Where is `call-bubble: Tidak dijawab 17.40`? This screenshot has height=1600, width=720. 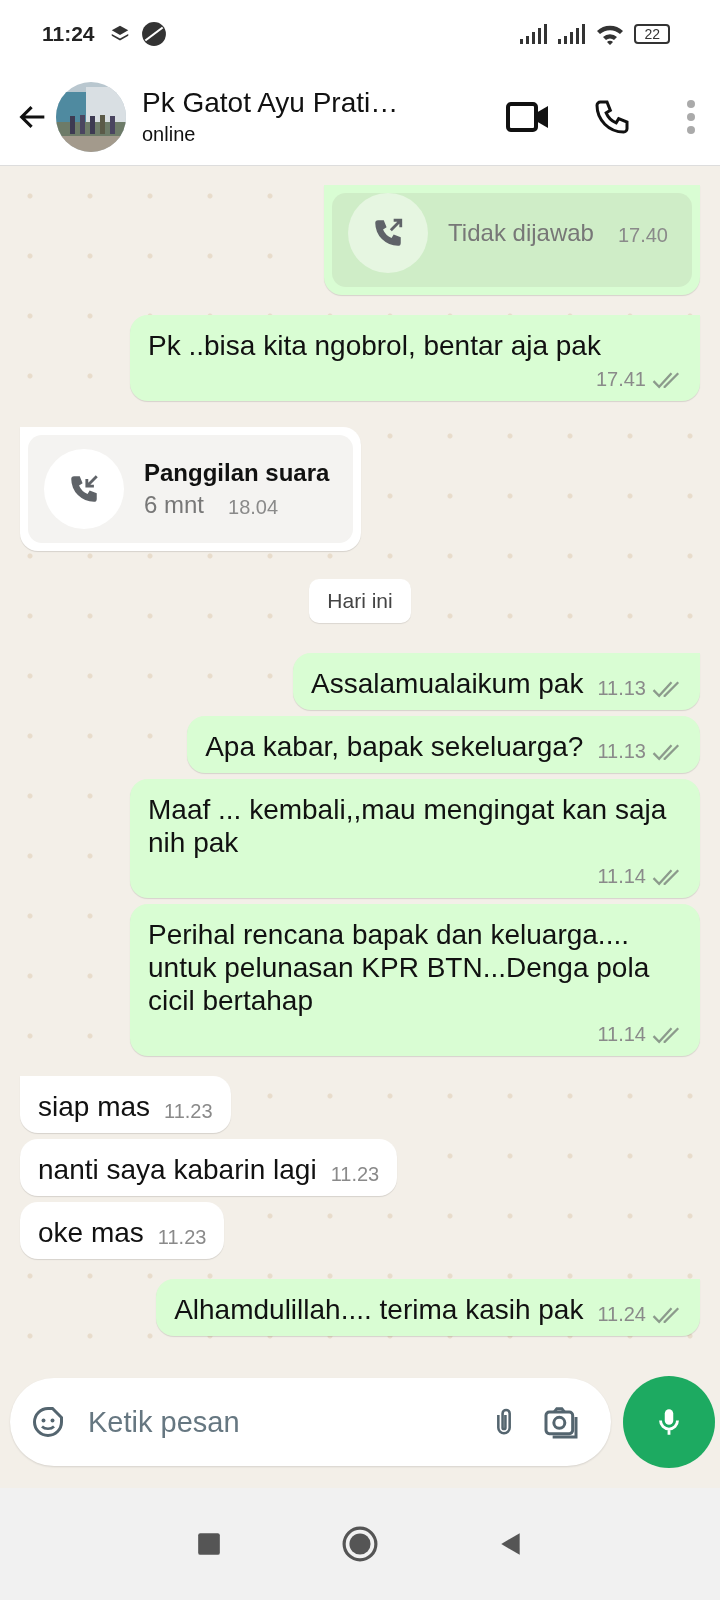
call-bubble: Tidak dijawab 17.40 is located at coordinates (512, 240).